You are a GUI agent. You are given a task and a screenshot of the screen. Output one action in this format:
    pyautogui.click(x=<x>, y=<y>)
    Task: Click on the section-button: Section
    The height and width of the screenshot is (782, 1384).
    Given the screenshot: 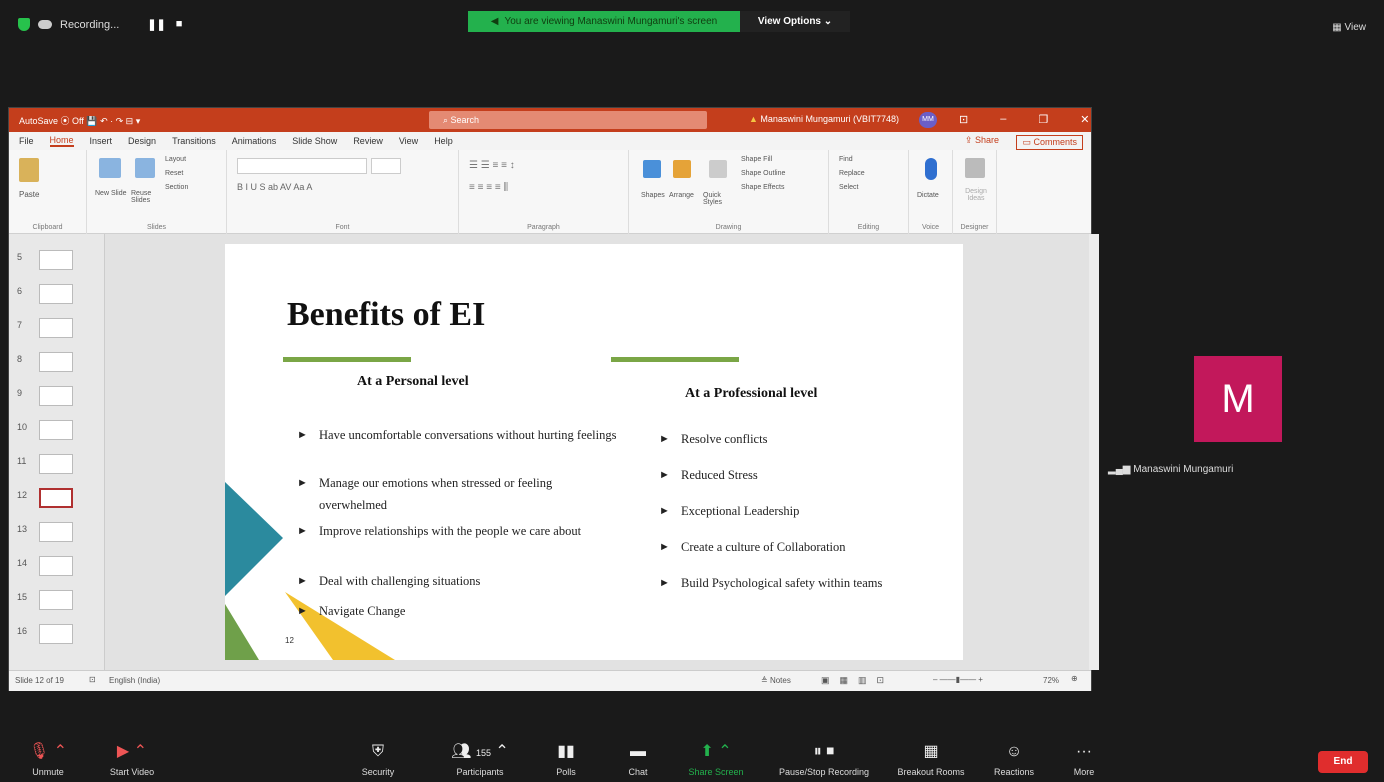 What is the action you would take?
    pyautogui.click(x=176, y=187)
    